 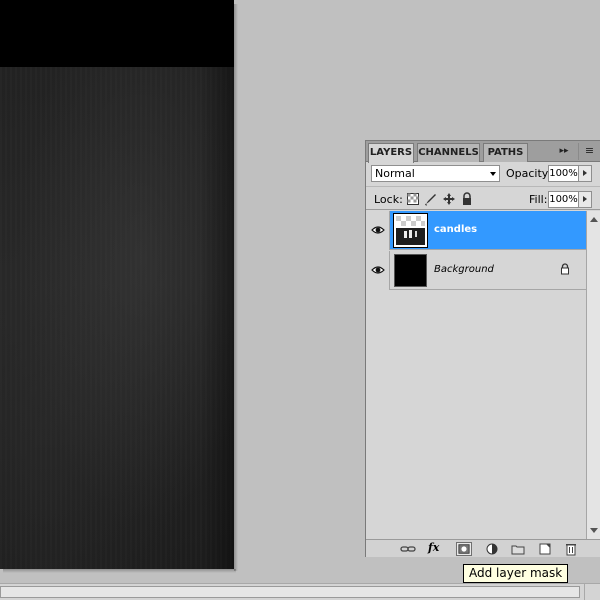 What do you see at coordinates (593, 375) in the screenshot?
I see `layers-scrollbar` at bounding box center [593, 375].